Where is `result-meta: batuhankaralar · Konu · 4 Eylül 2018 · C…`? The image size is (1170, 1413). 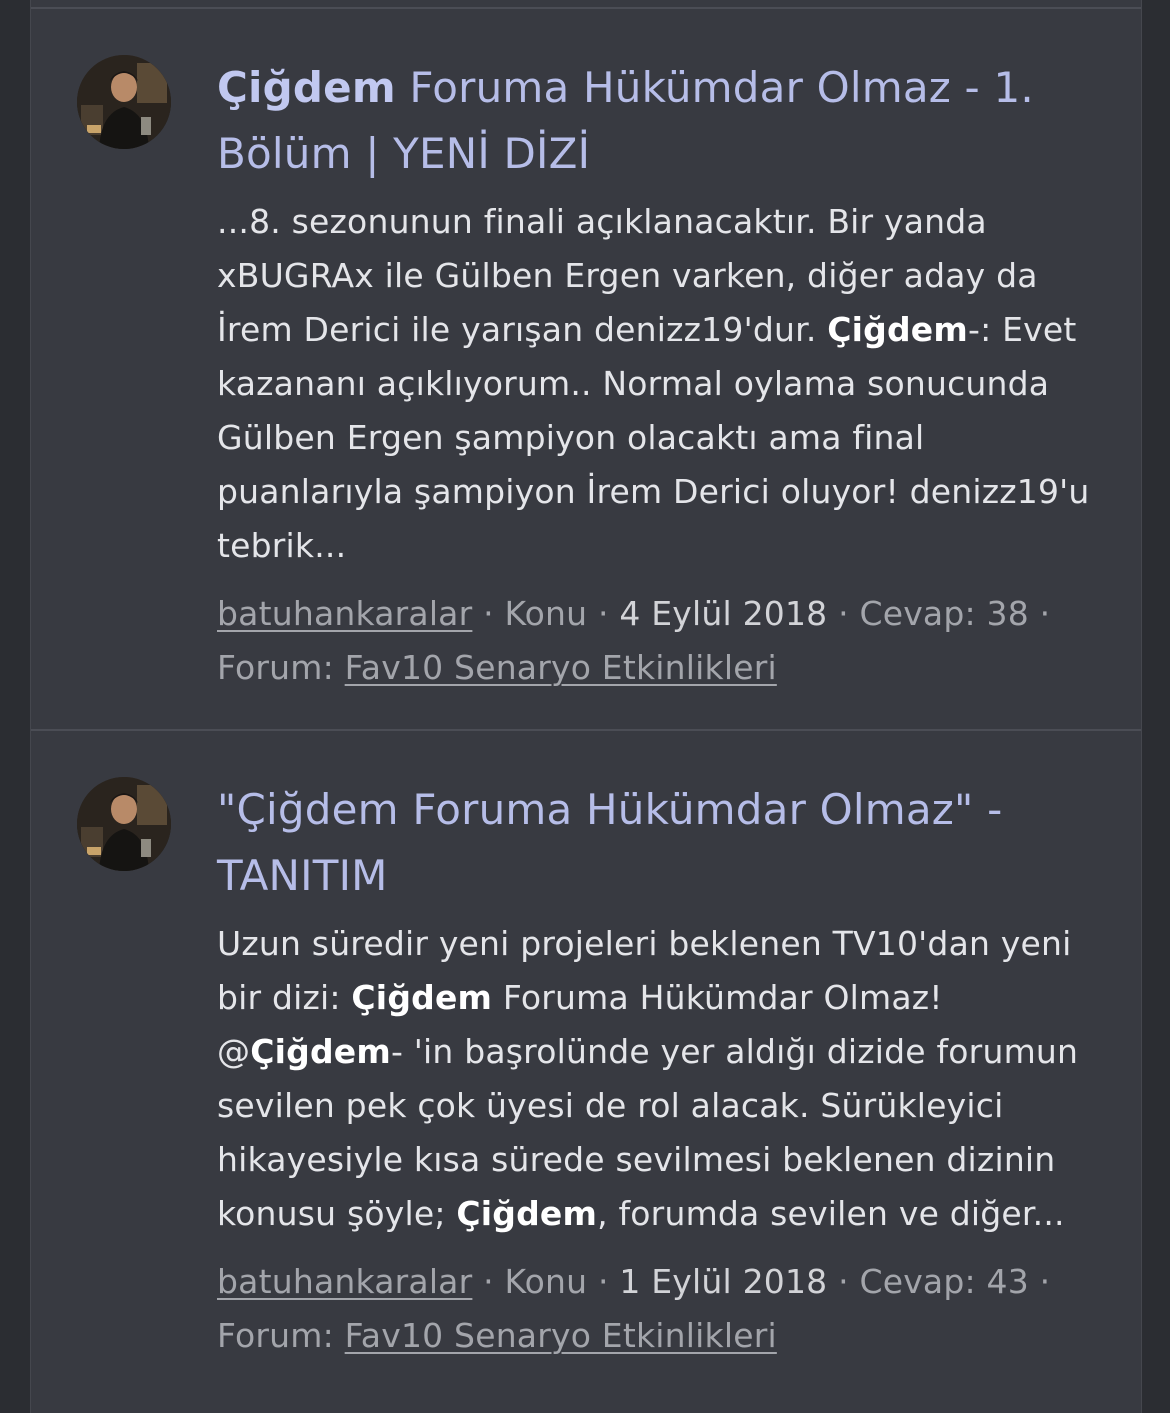 result-meta: batuhankaralar · Konu · 4 Eylül 2018 · C… is located at coordinates (657, 641).